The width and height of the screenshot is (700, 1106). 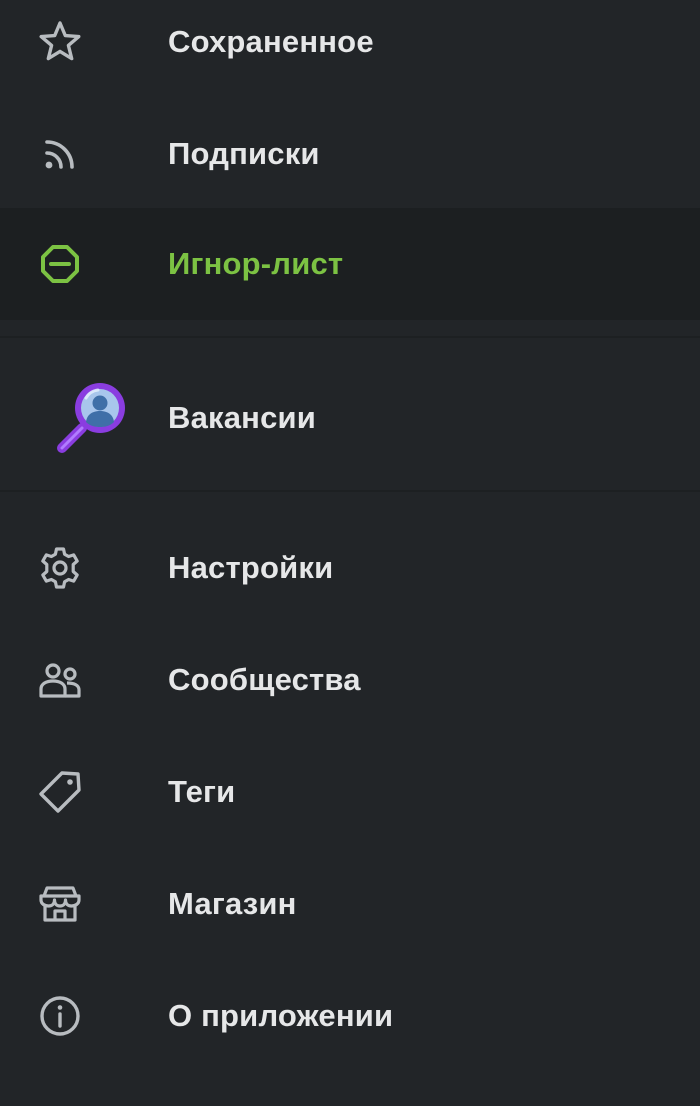 What do you see at coordinates (94, 418) in the screenshot?
I see `job-search-icon` at bounding box center [94, 418].